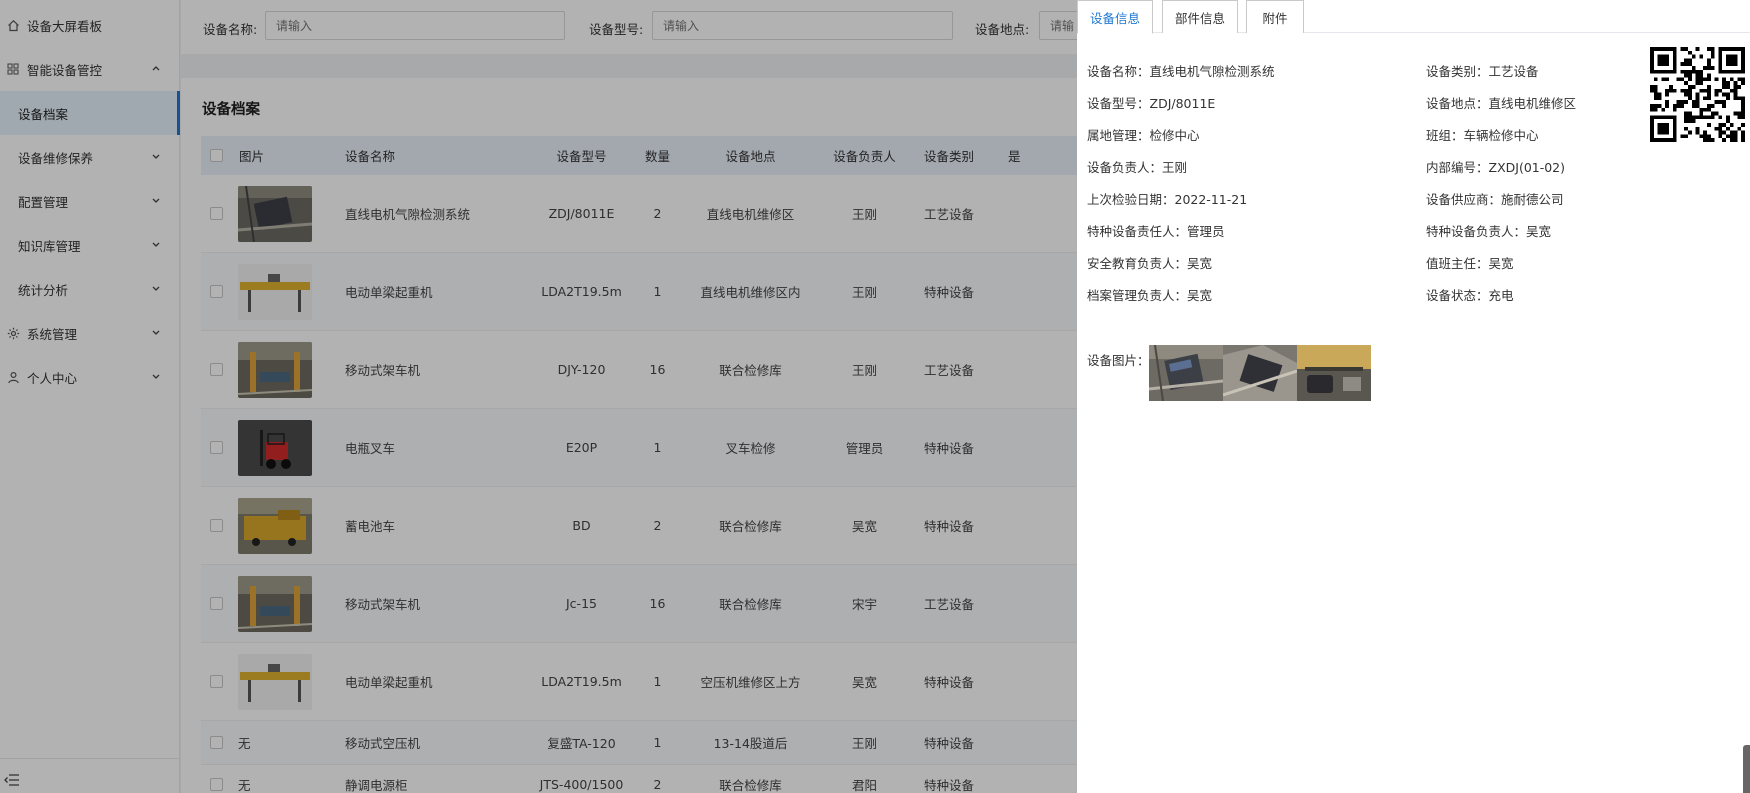  Describe the element at coordinates (1746, 769) in the screenshot. I see `scrollbar-thumb` at that location.